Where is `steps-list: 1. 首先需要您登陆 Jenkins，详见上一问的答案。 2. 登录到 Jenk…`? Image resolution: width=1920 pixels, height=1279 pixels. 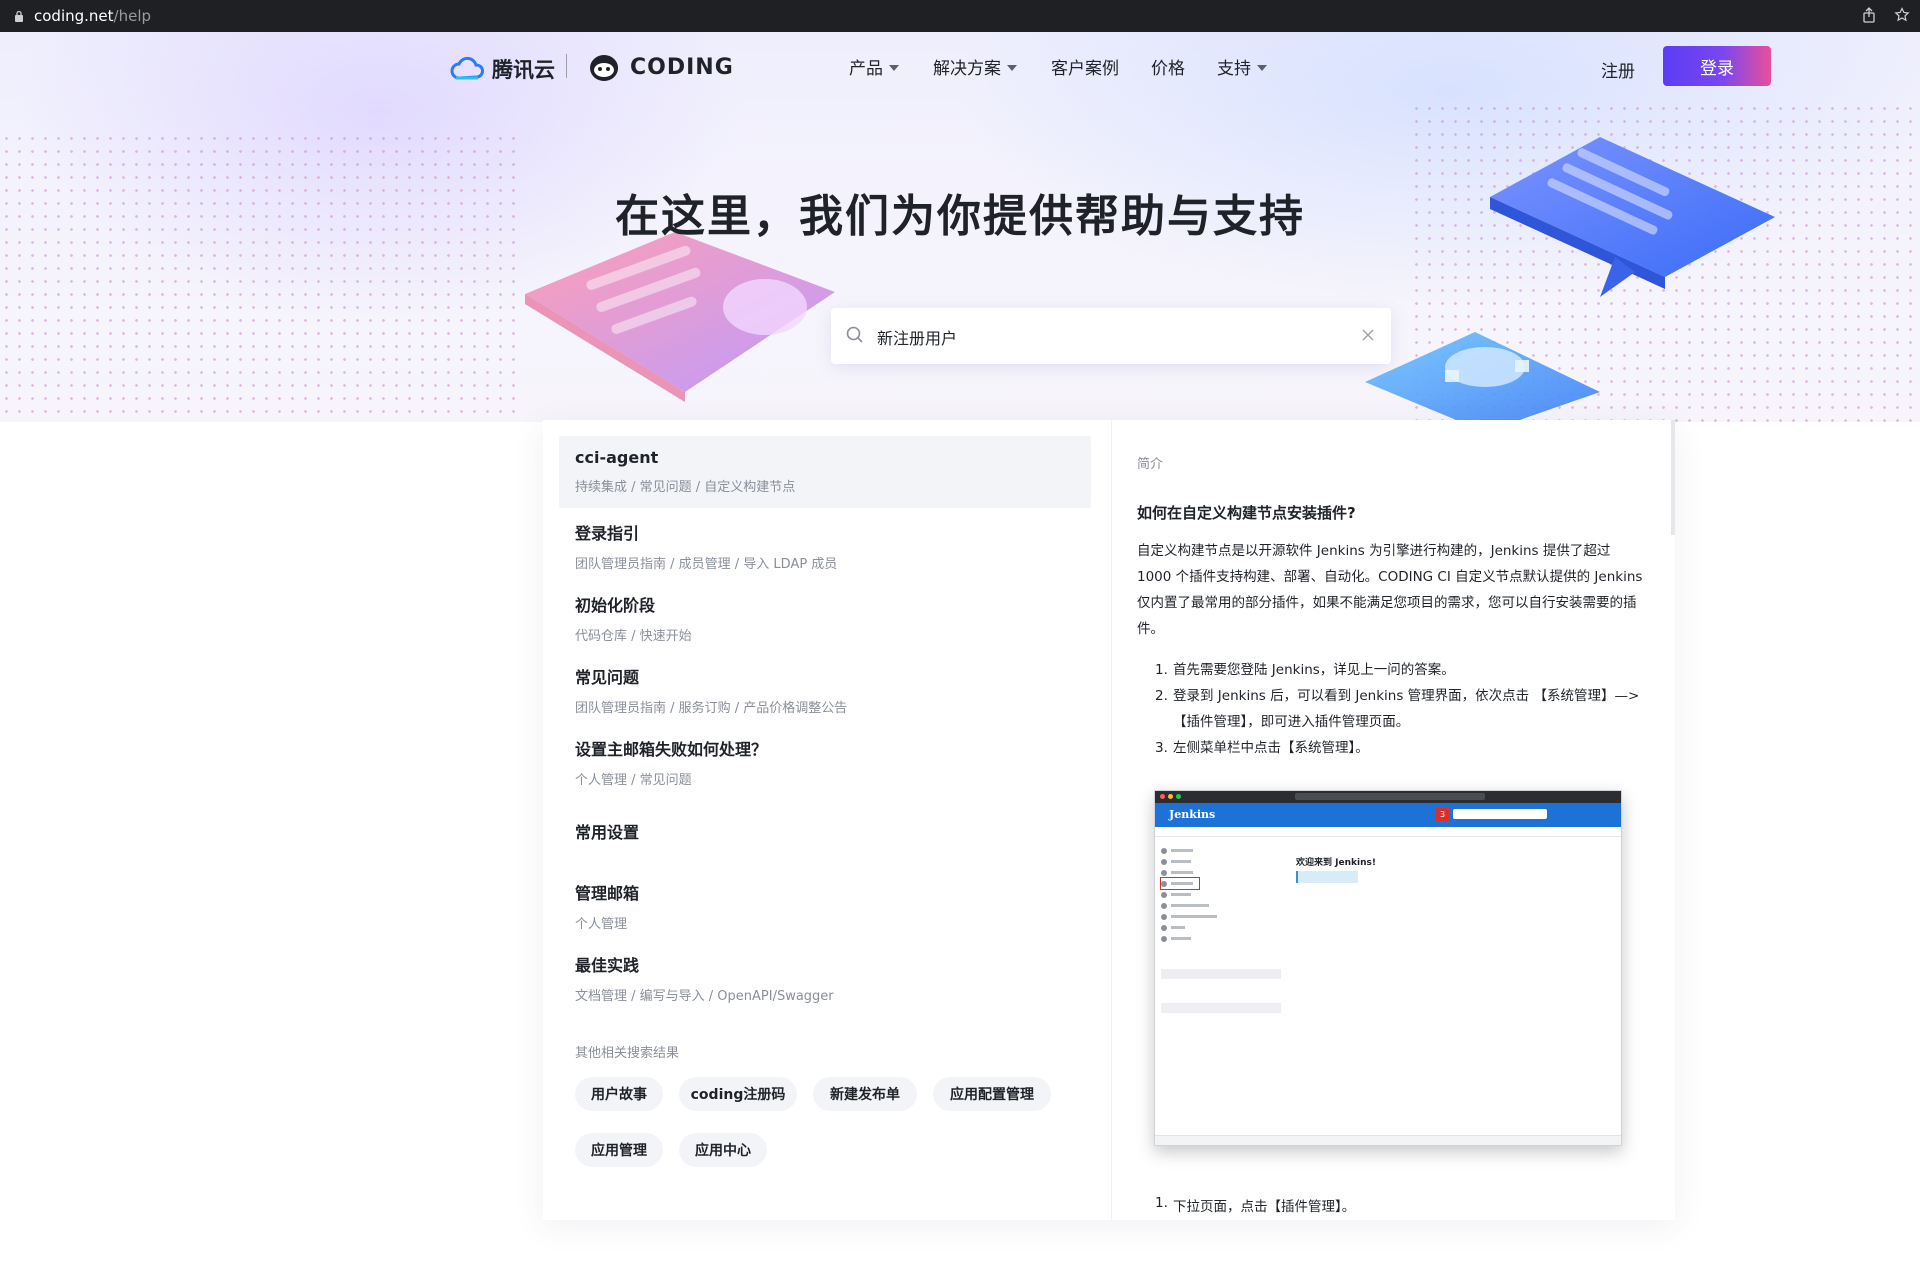 steps-list: 1. 首先需要您登陆 Jenkins，详见上一问的答案。 2. 登录到 Jenk… is located at coordinates (1400, 709).